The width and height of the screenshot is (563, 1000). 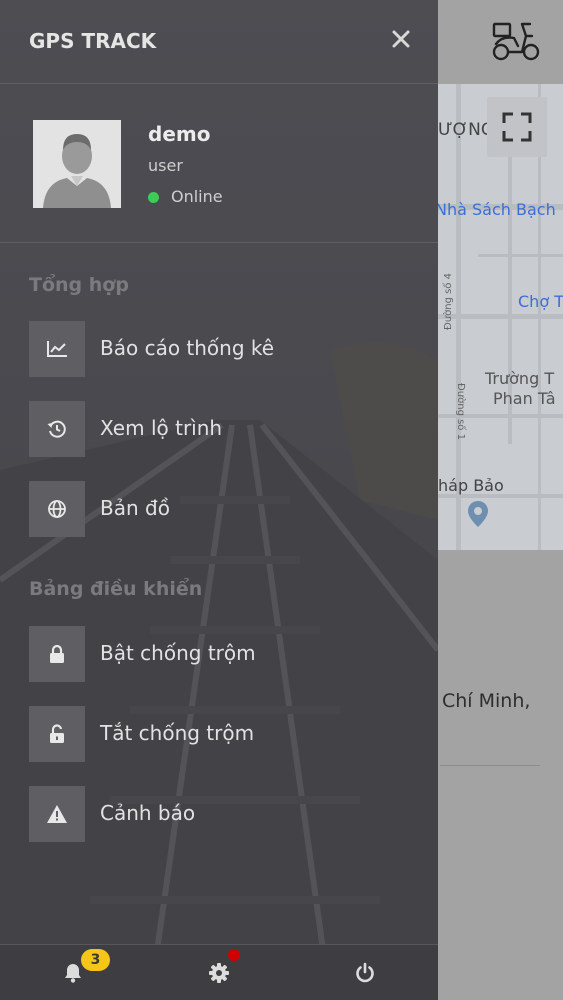 What do you see at coordinates (93, 41) in the screenshot?
I see `app-title: GPS TRACK` at bounding box center [93, 41].